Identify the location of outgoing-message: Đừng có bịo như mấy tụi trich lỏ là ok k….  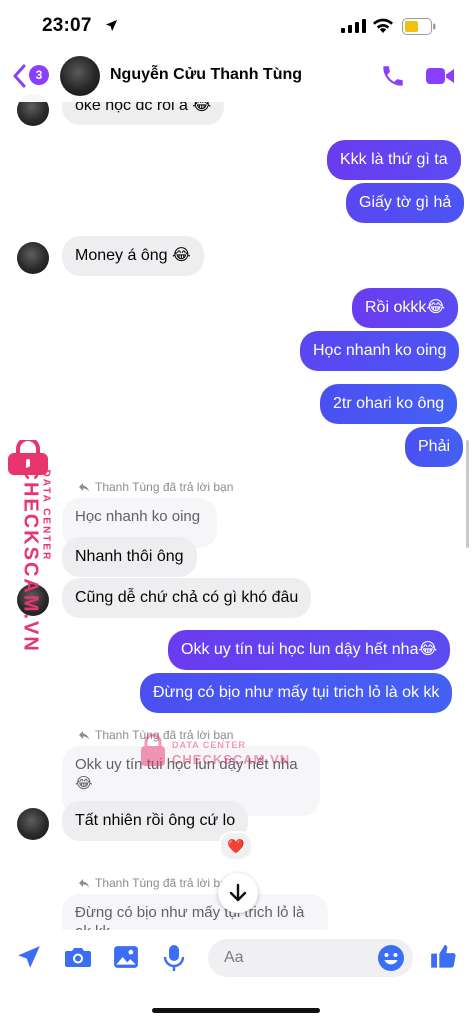
(296, 693).